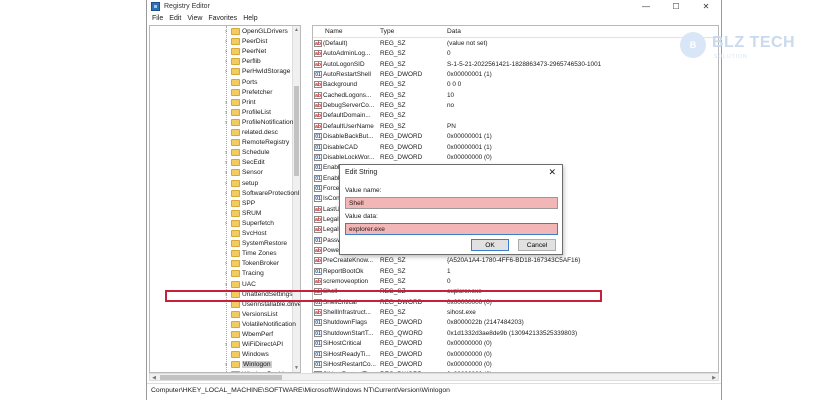  I want to click on ok-button: OK, so click(490, 245).